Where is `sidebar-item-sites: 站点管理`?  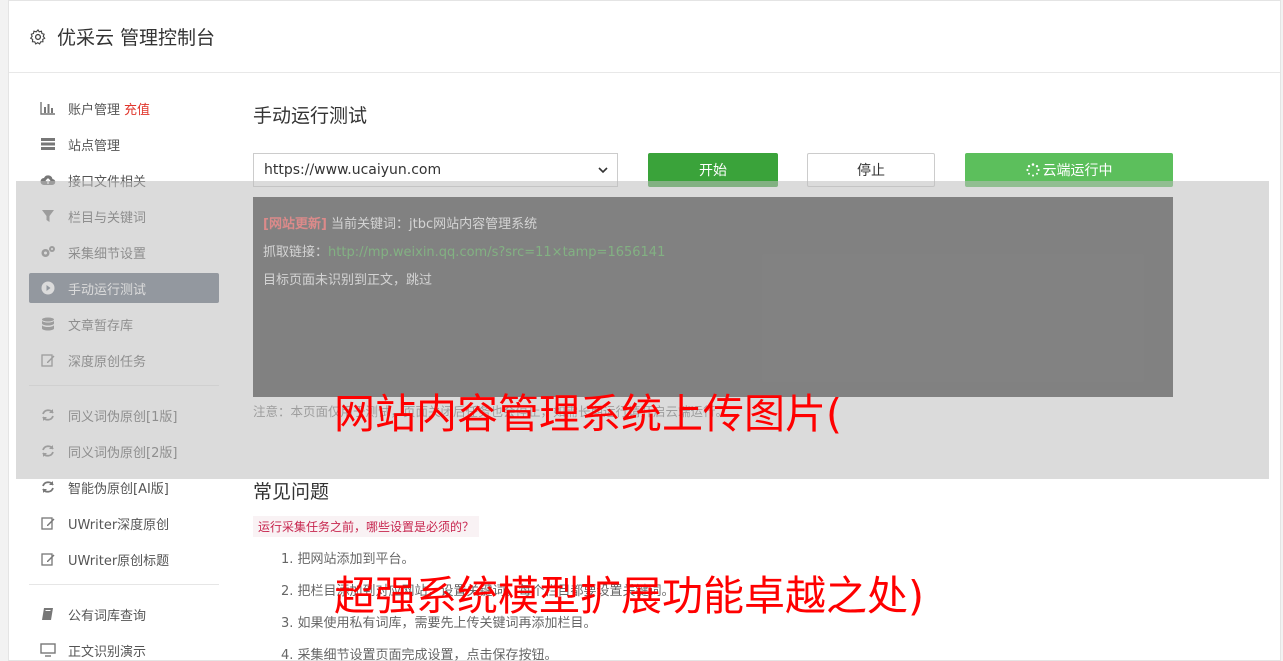 sidebar-item-sites: 站点管理 is located at coordinates (124, 144).